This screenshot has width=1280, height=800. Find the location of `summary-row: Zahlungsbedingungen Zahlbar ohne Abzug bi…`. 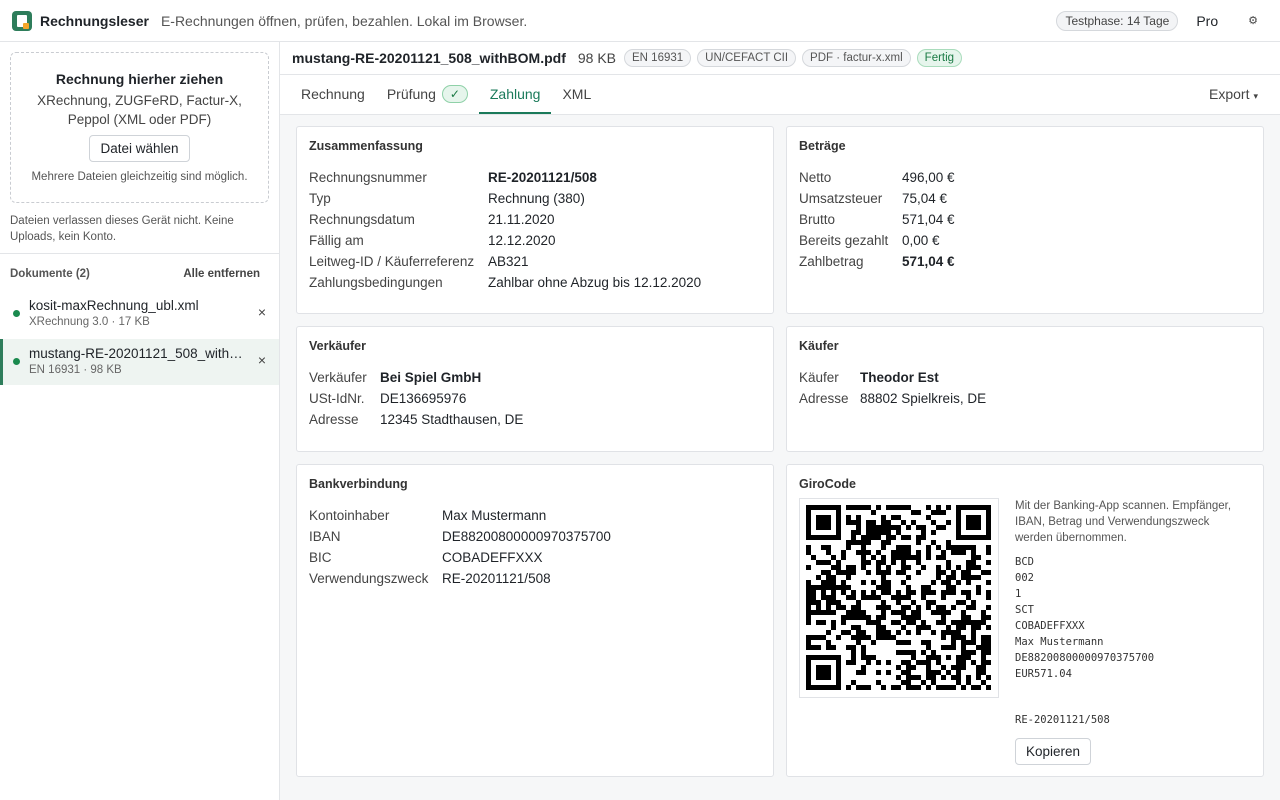

summary-row: Zahlungsbedingungen Zahlbar ohne Abzug bi… is located at coordinates (535, 282).